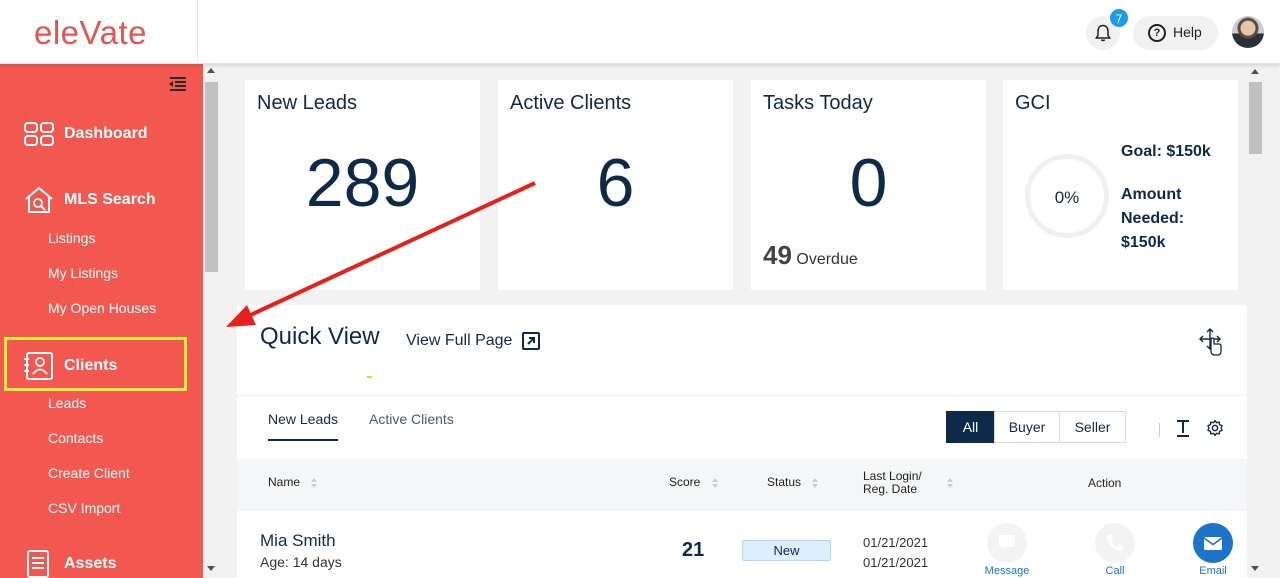 This screenshot has height=578, width=1280. Describe the element at coordinates (970, 427) in the screenshot. I see `filter-all-button: All` at that location.